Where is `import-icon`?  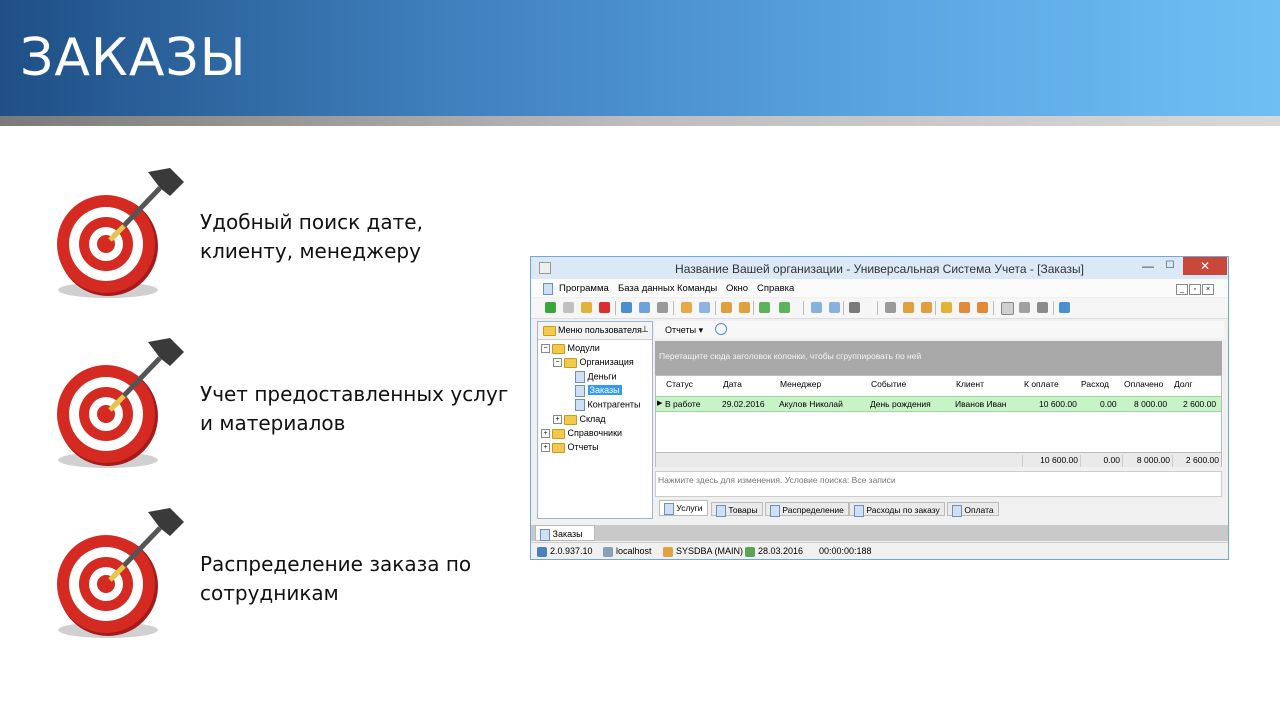 import-icon is located at coordinates (784, 307).